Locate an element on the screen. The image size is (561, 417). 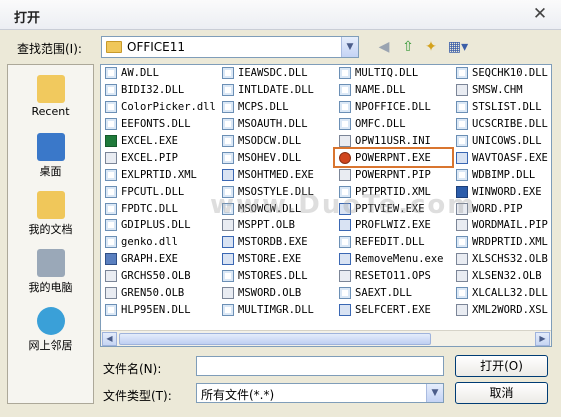
file-item: genko.dll is located at coordinates (159, 242).